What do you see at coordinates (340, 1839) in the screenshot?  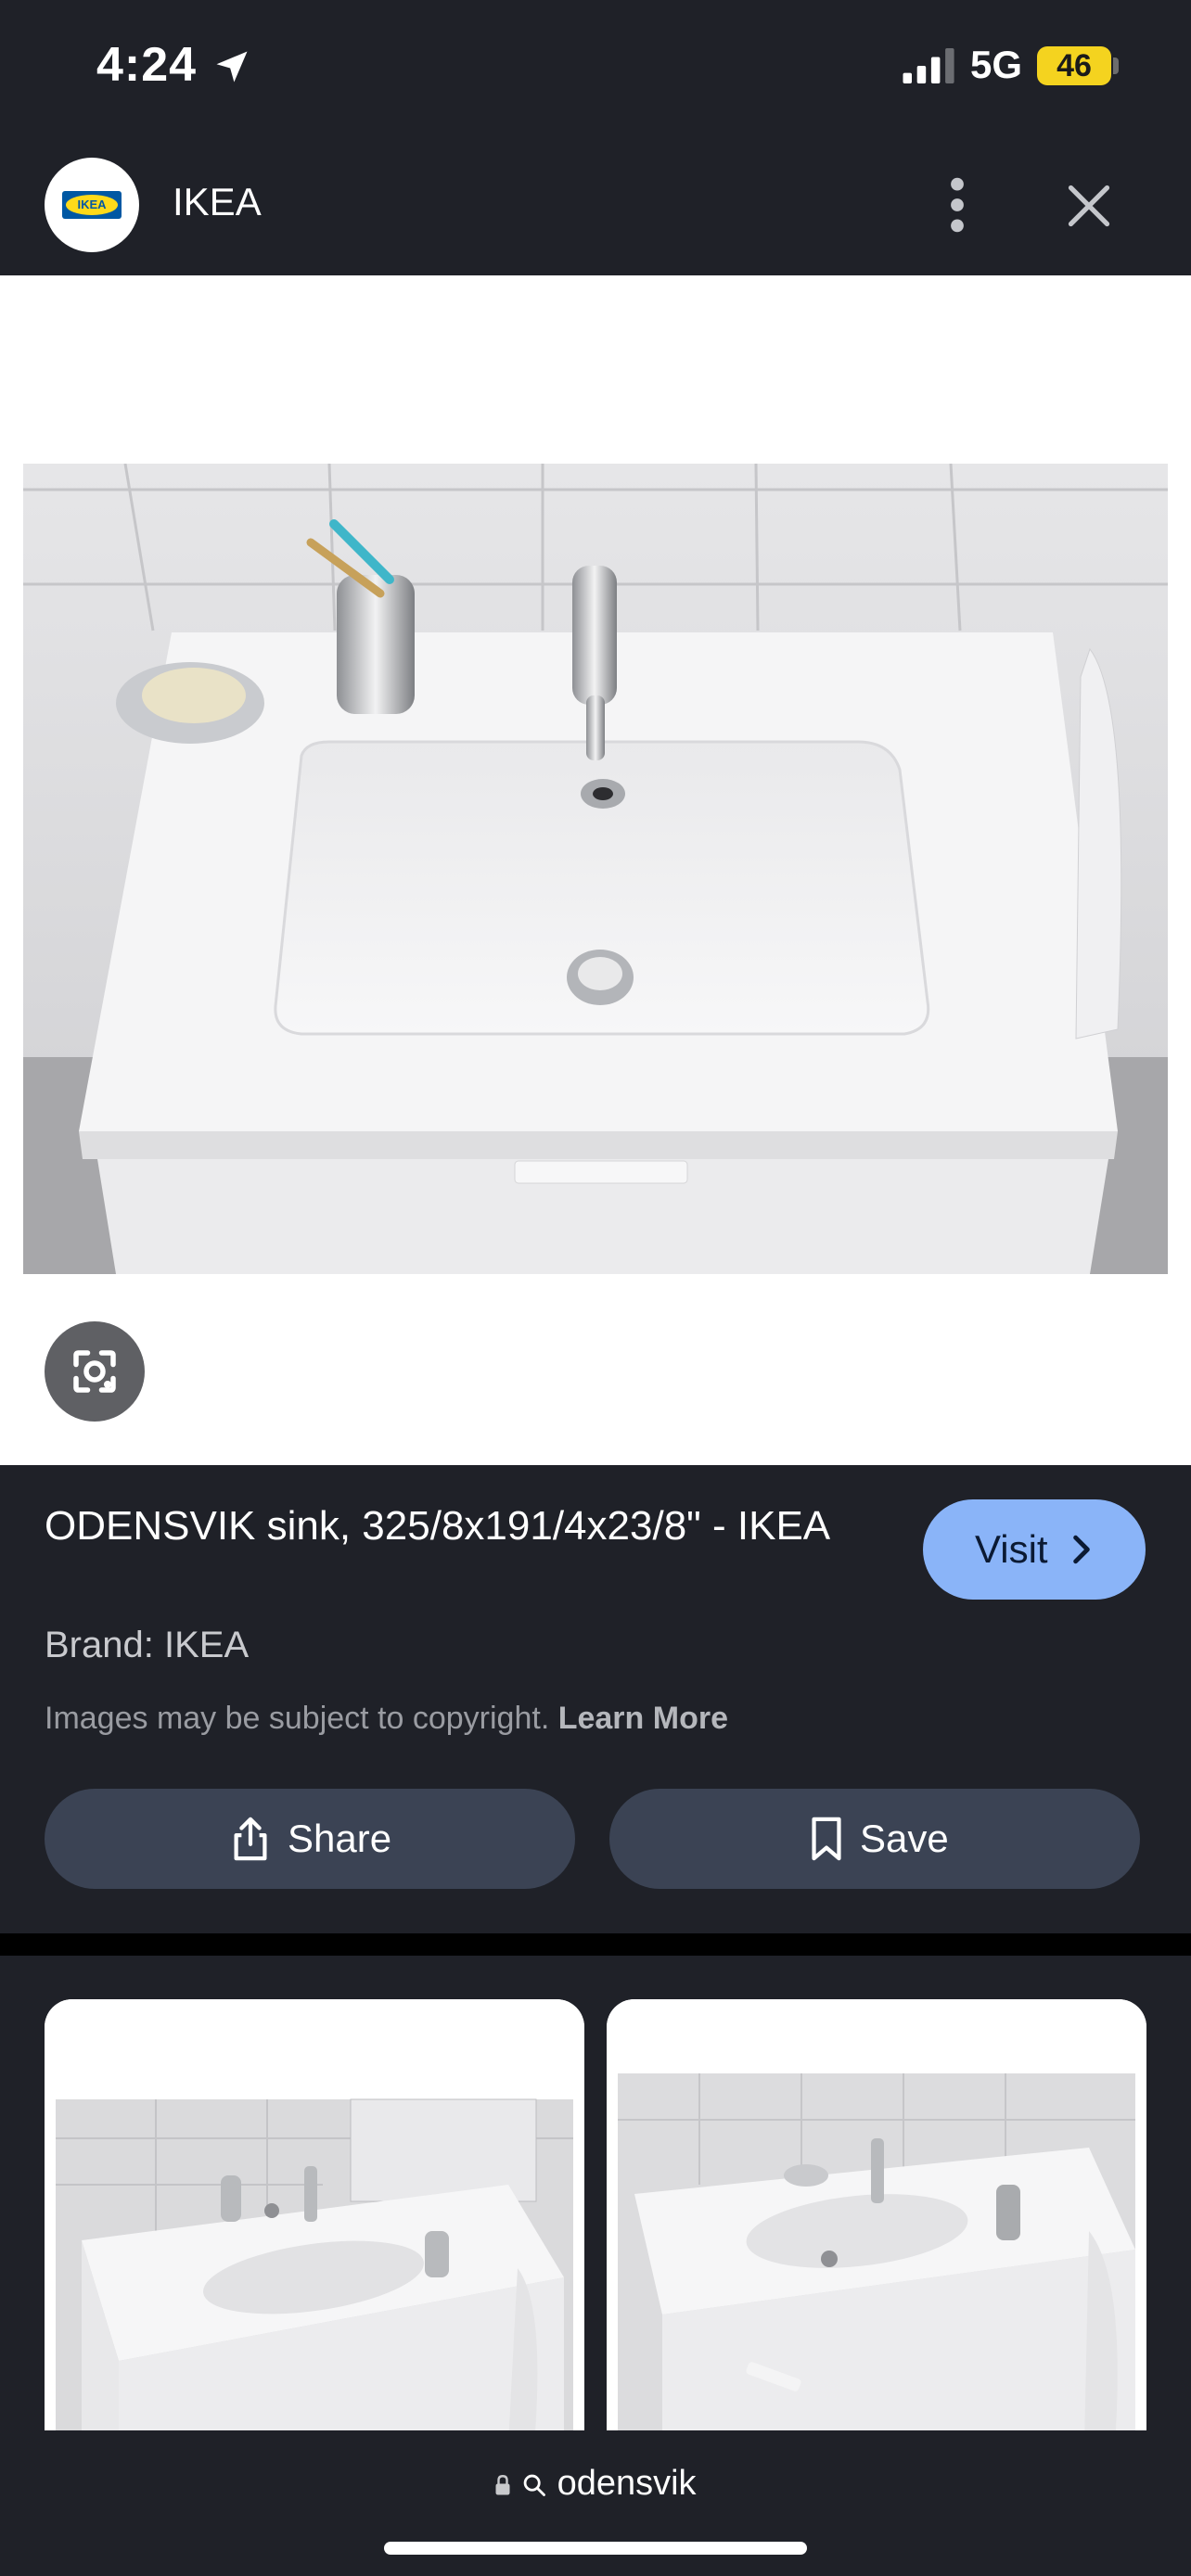 I see `share-label: Share` at bounding box center [340, 1839].